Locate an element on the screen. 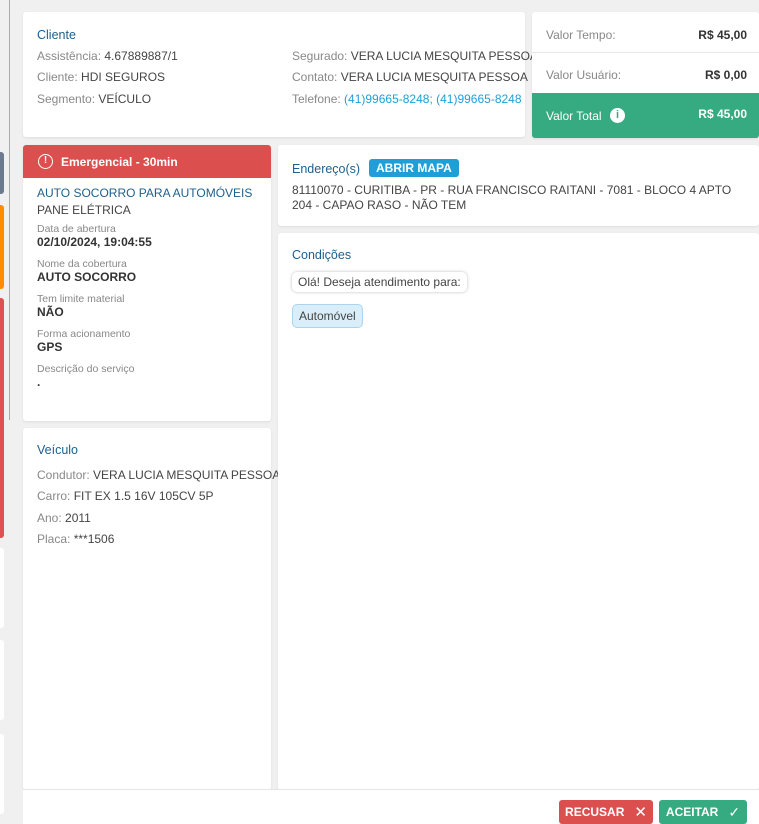  close-icon: ✕ is located at coordinates (640, 812).